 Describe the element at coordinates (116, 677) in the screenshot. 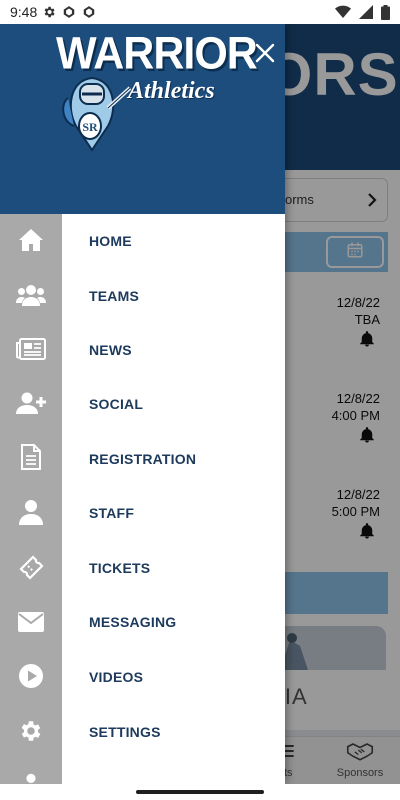

I see `menu-item-label: VIDEOS` at that location.